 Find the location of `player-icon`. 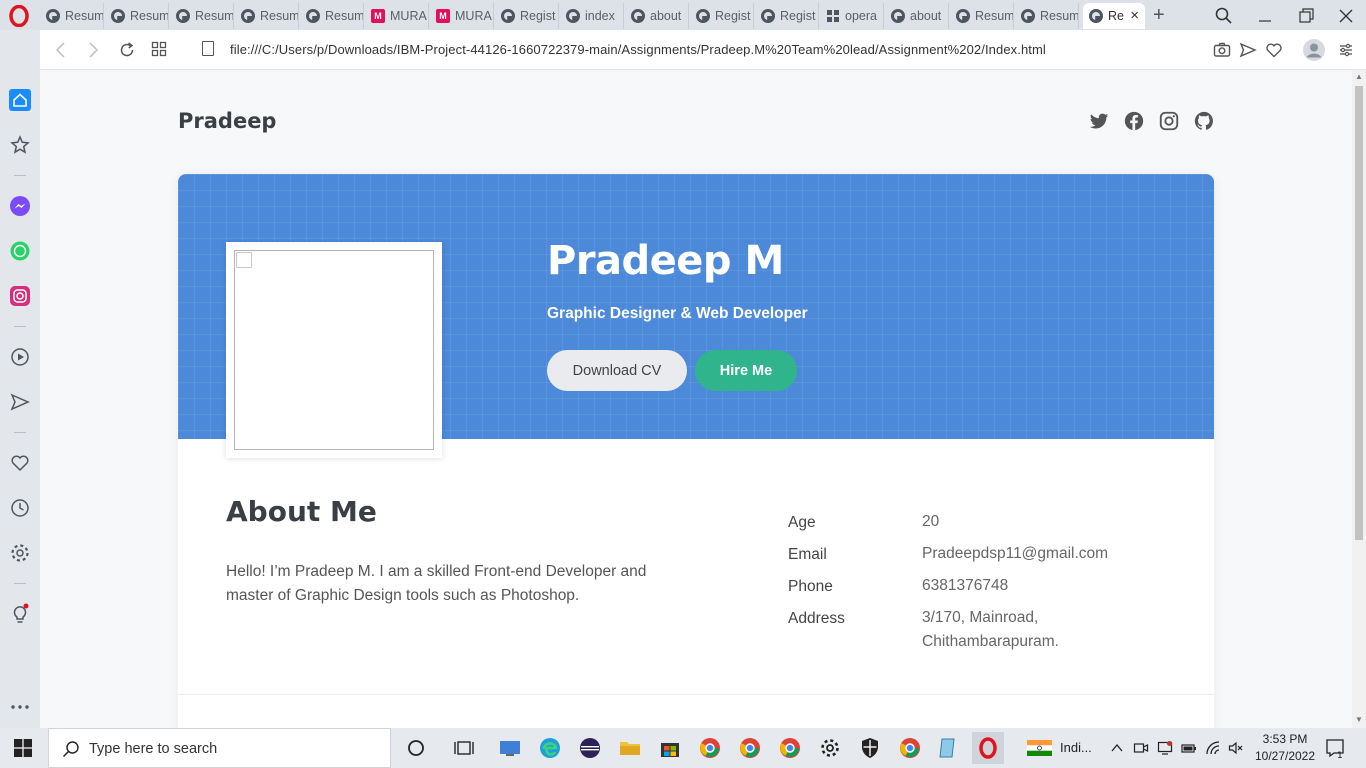

player-icon is located at coordinates (20, 357).